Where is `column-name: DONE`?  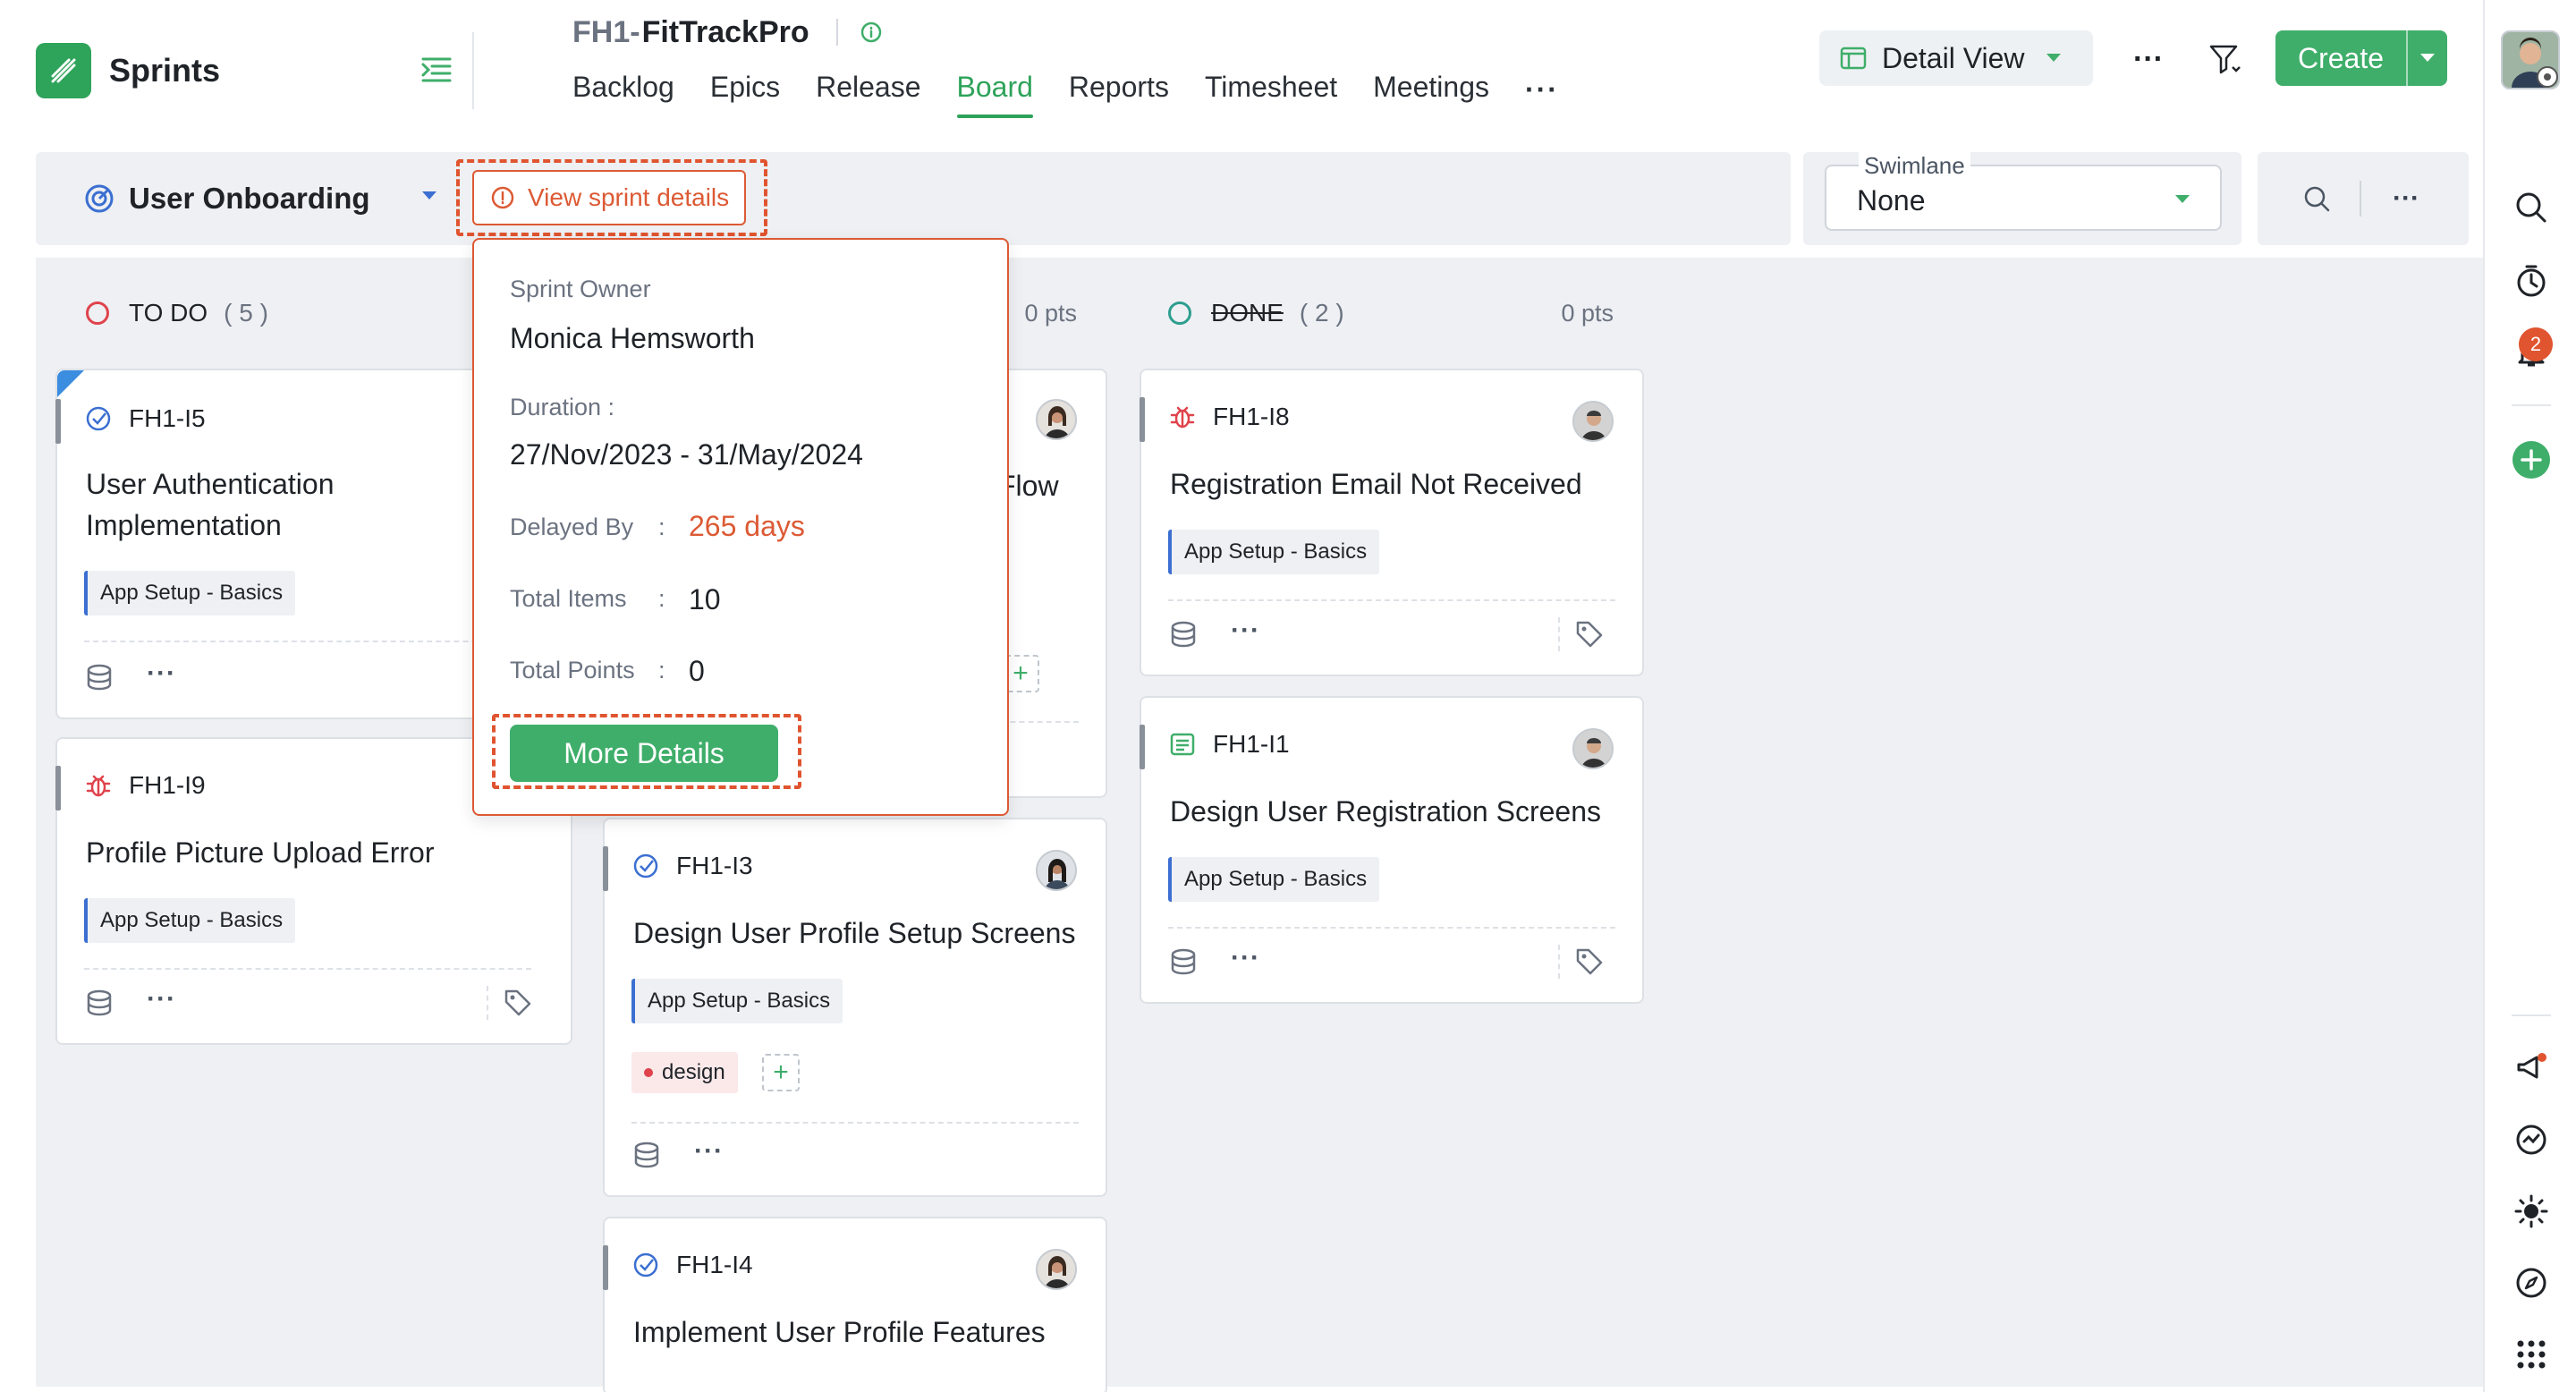 column-name: DONE is located at coordinates (1247, 313).